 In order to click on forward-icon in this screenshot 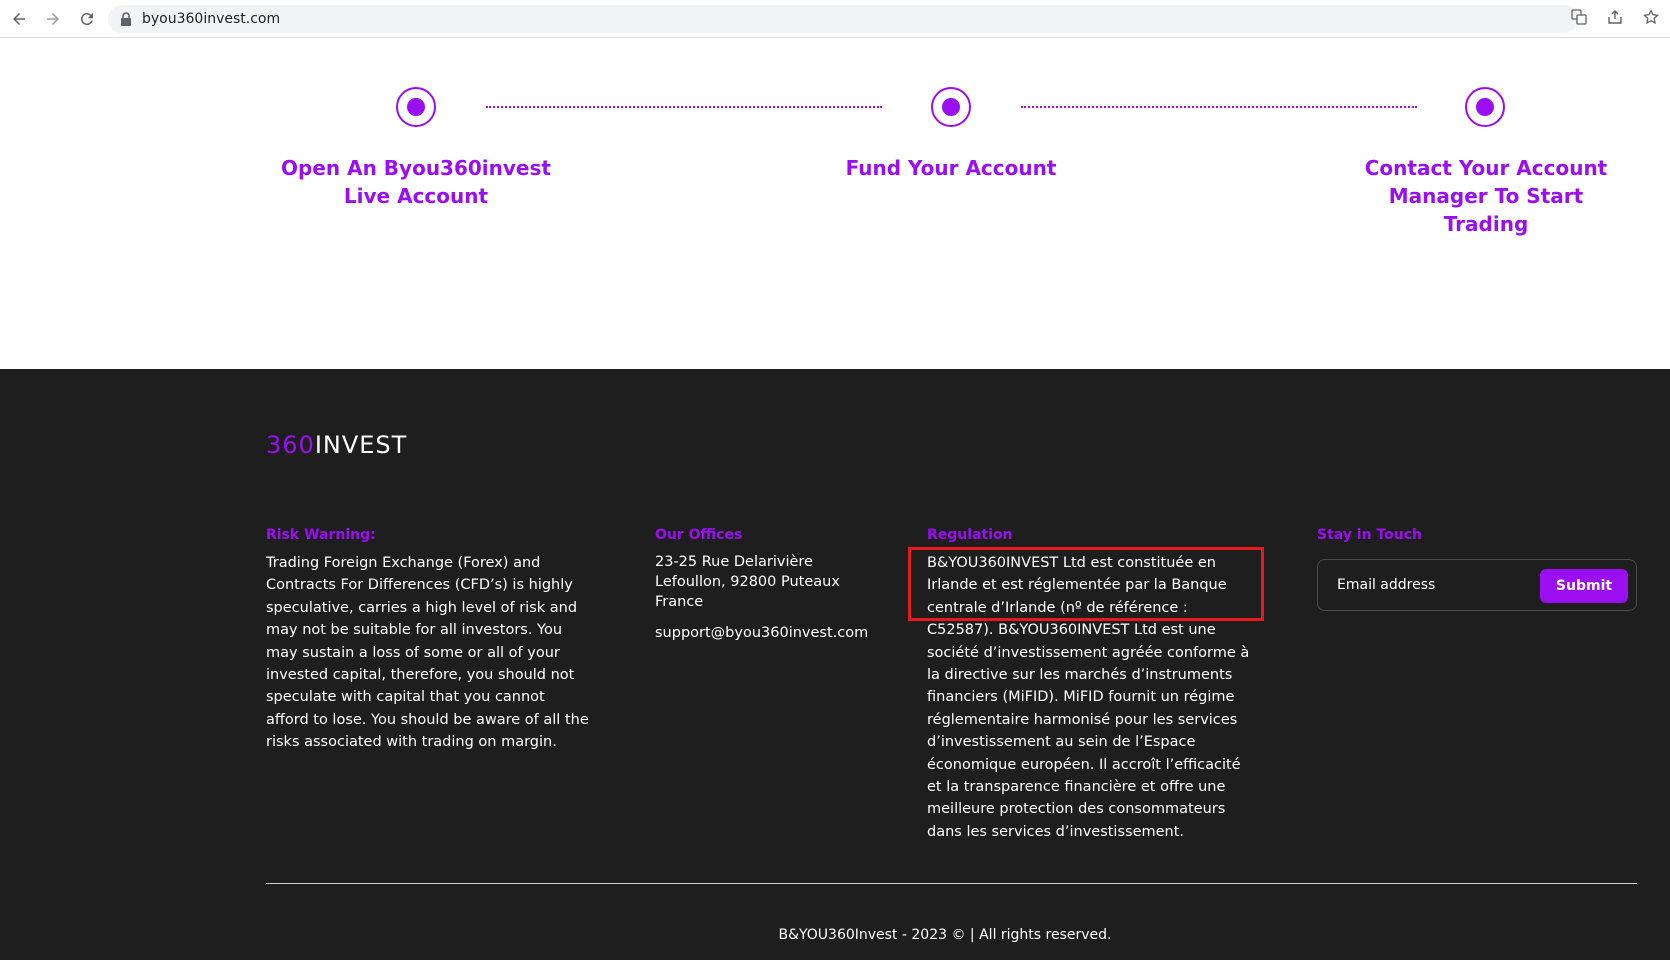, I will do `click(53, 19)`.